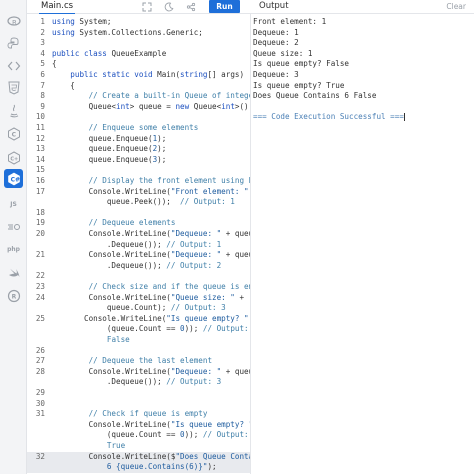 The width and height of the screenshot is (474, 474). What do you see at coordinates (138, 255) in the screenshot?
I see `code-line: 21 Console.WriteLine("Dequeue: " + queue` at bounding box center [138, 255].